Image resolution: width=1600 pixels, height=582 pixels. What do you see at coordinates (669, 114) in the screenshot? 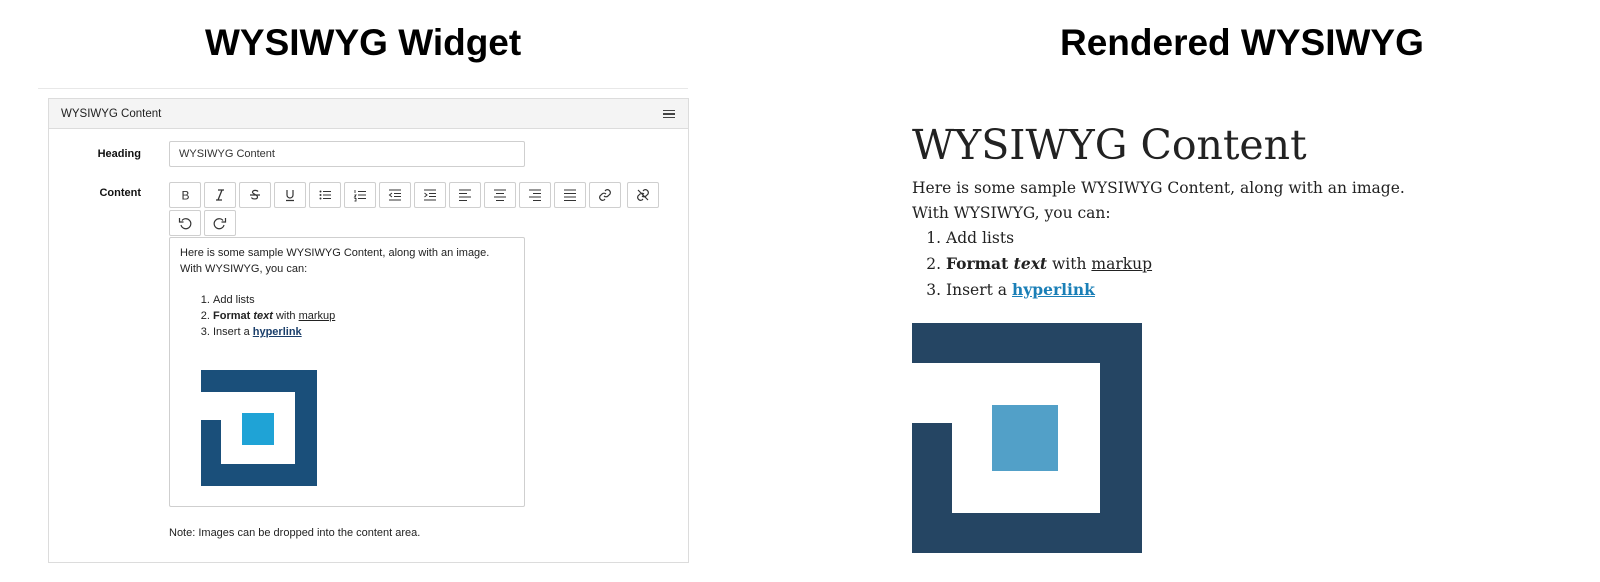
I see `drag-handle-icon` at bounding box center [669, 114].